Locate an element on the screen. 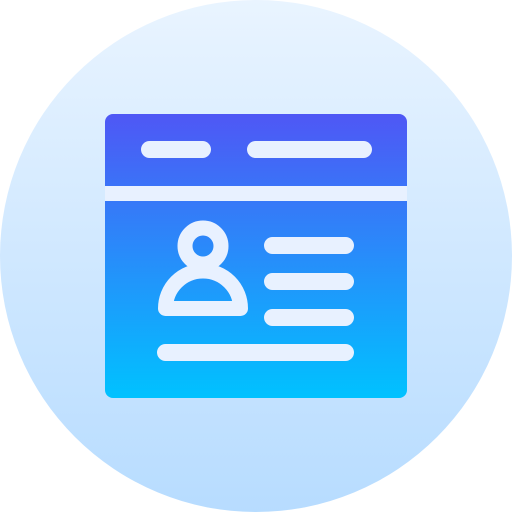 The width and height of the screenshot is (512, 512). title-bar is located at coordinates (256, 149).